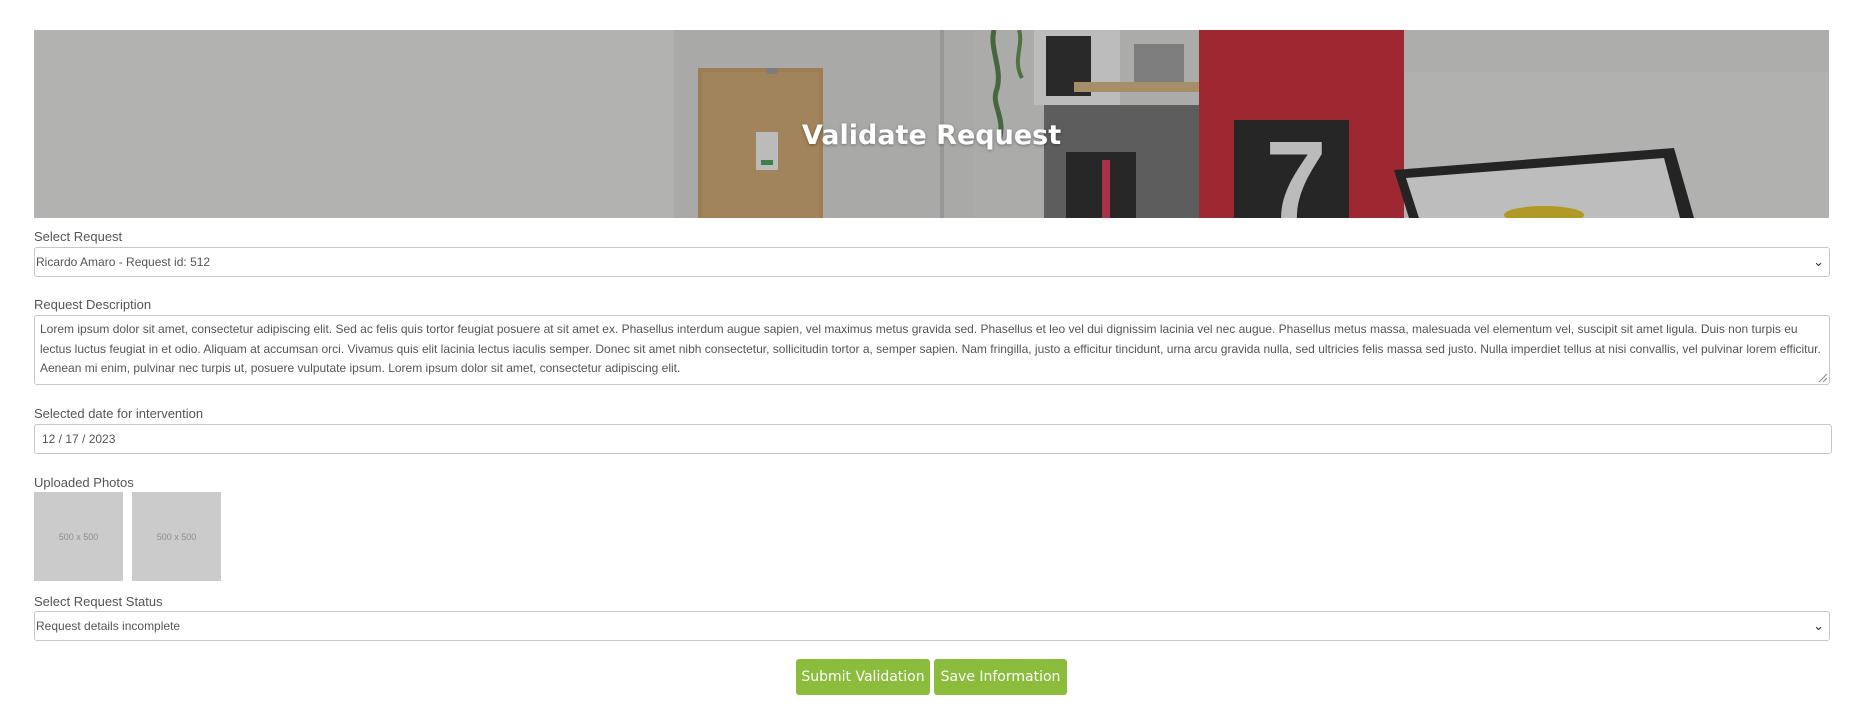  I want to click on intervention-date-label: Selected date for intervention, so click(119, 413).